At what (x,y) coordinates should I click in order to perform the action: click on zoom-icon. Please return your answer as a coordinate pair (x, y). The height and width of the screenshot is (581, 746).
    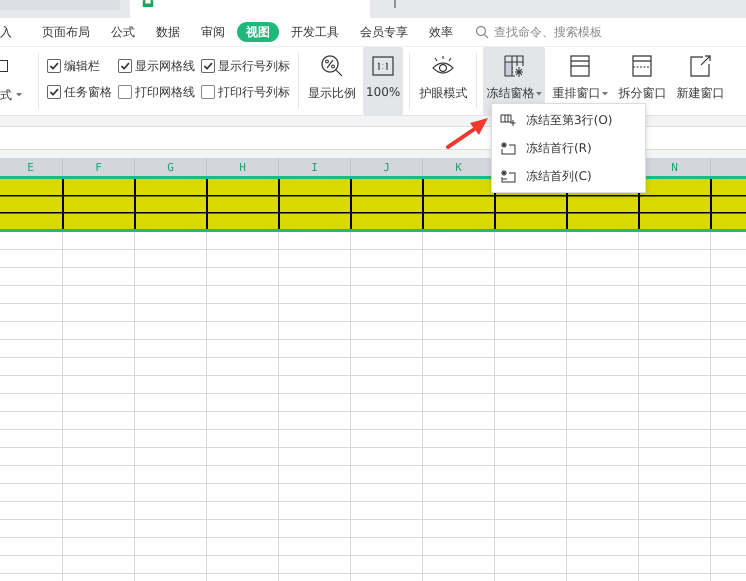
    Looking at the image, I should click on (332, 66).